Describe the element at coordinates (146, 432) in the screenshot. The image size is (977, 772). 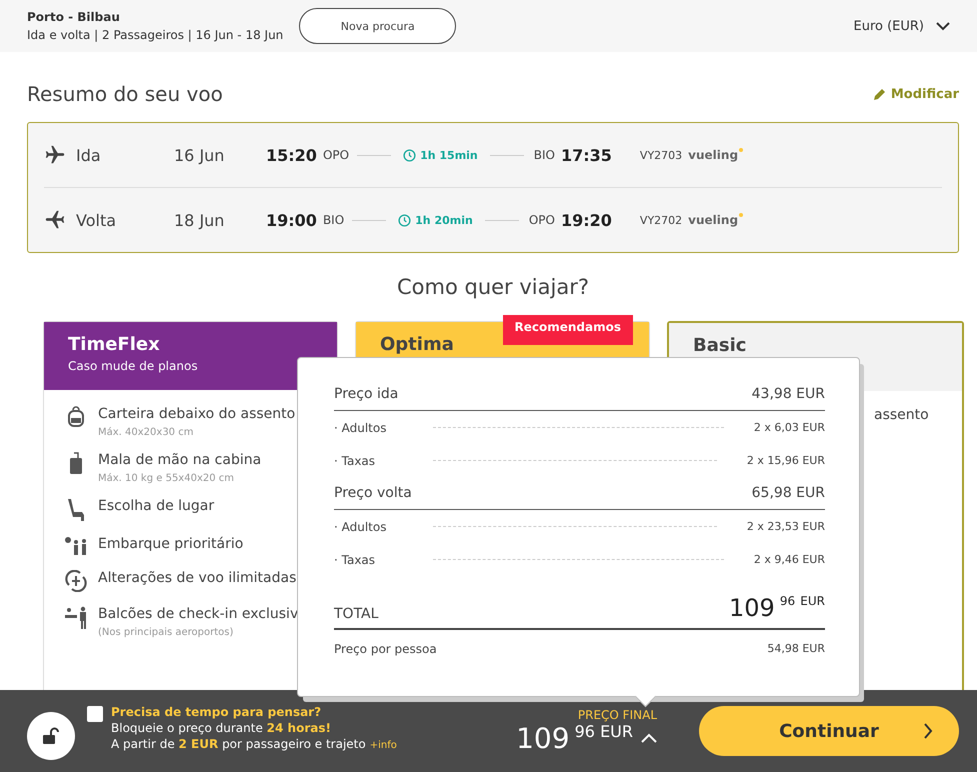
I see `feature-note: Máx. 40x20x30 cm` at that location.